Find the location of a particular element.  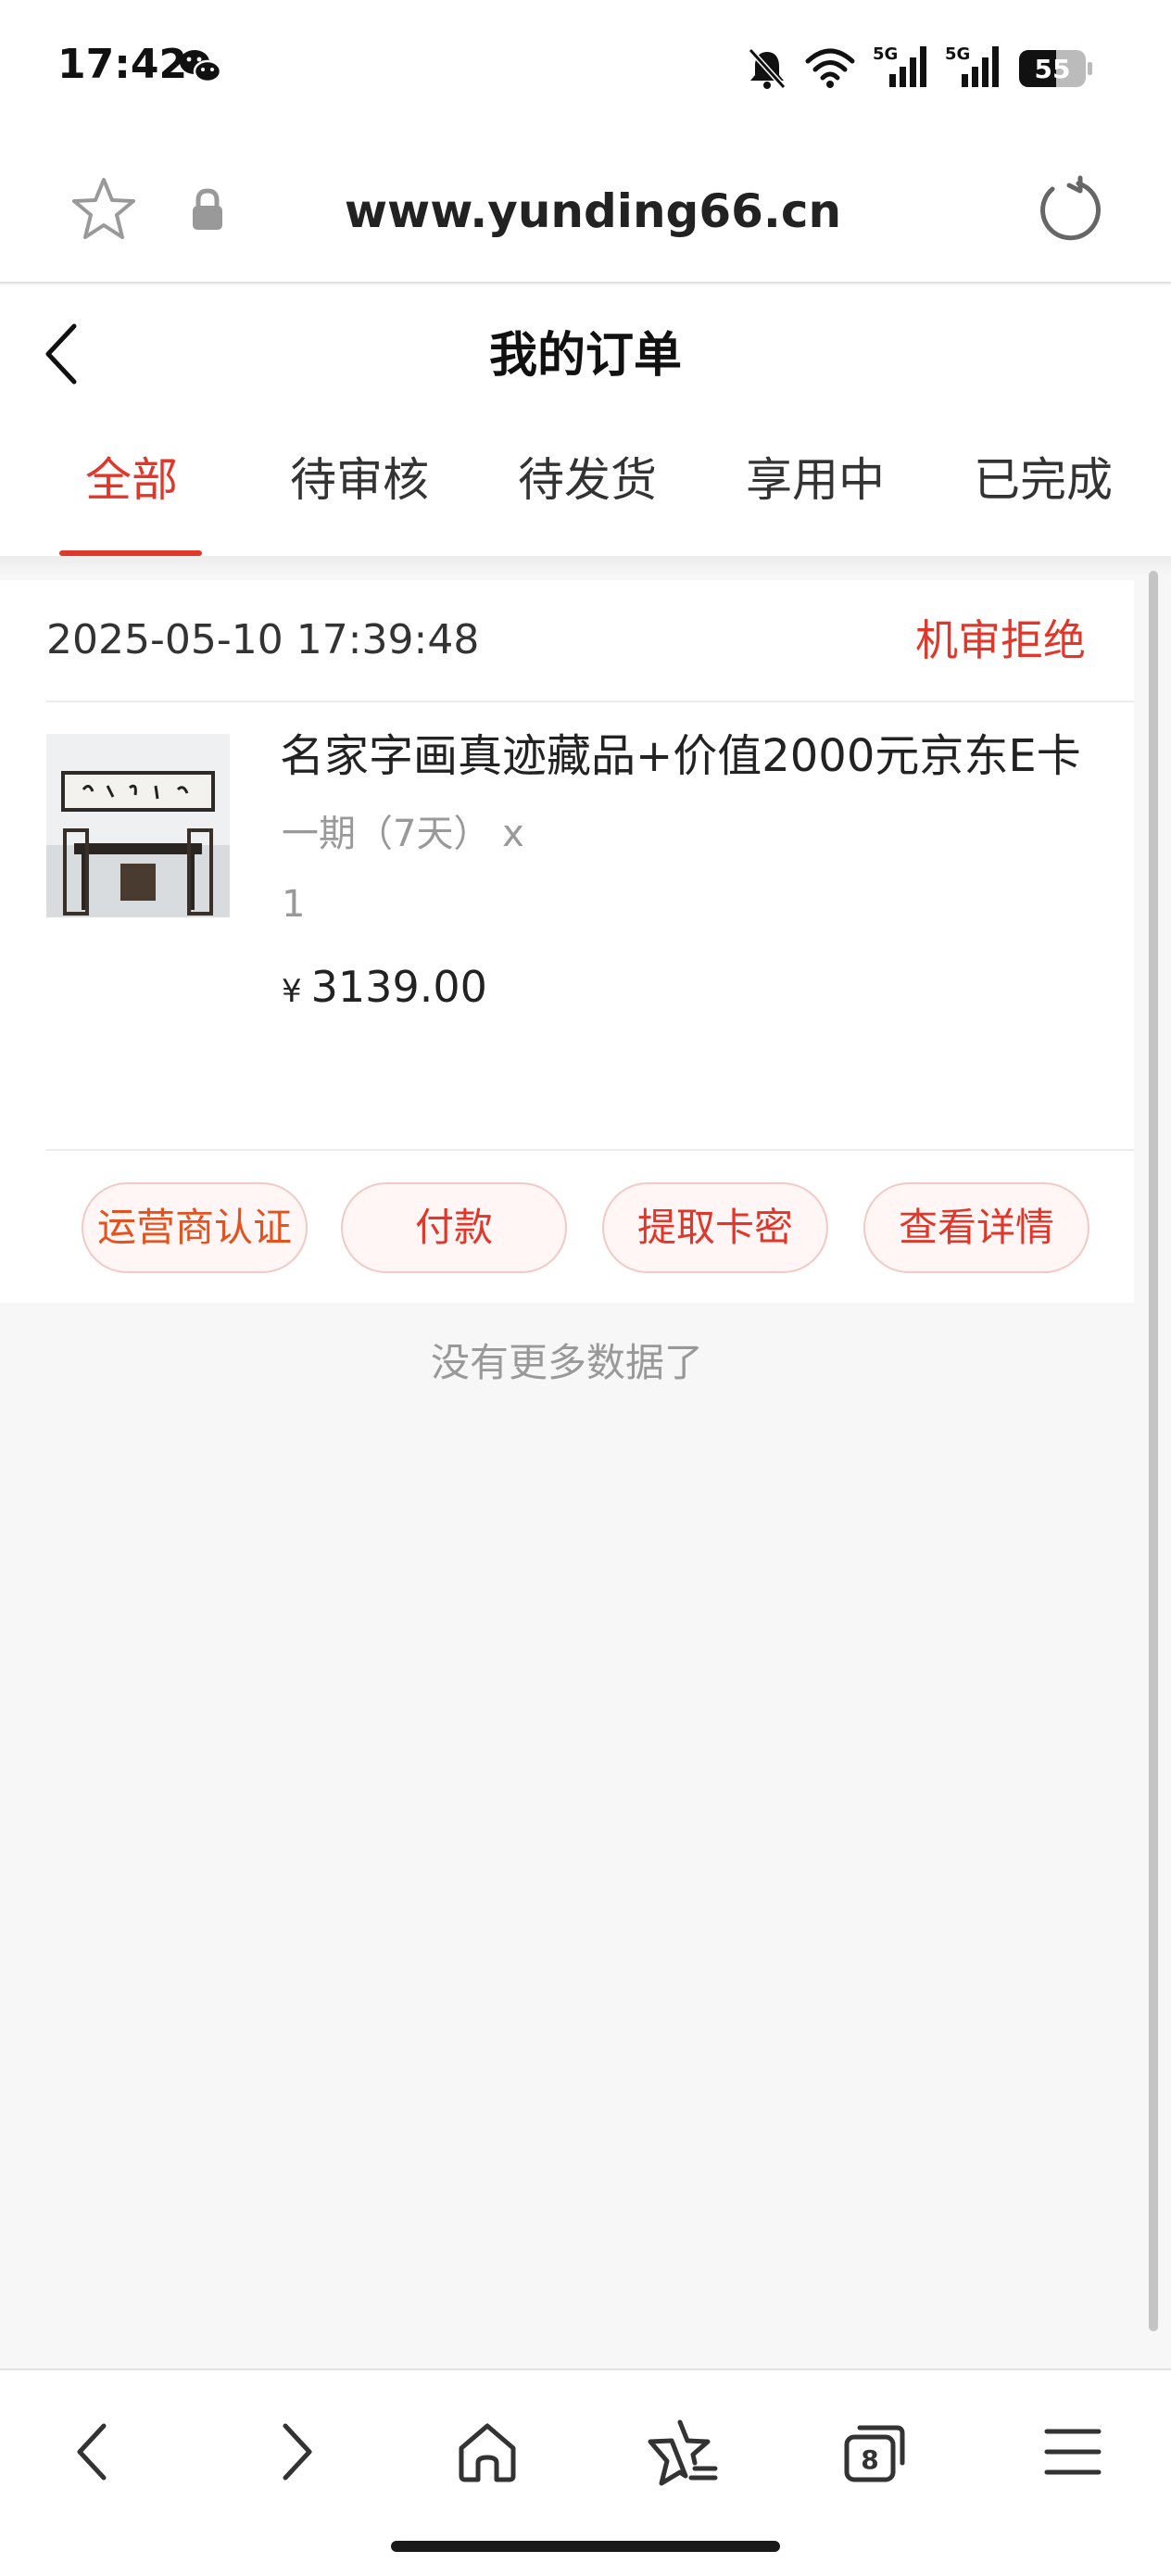

tab-count: 8 is located at coordinates (870, 2460).